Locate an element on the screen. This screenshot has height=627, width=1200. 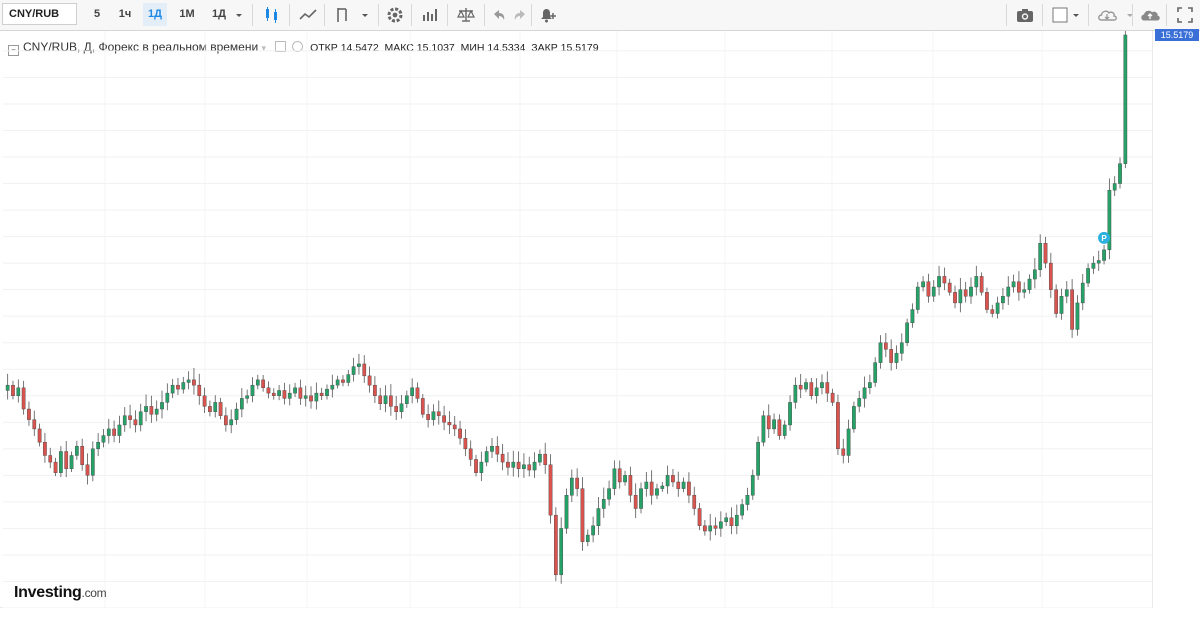
interval-1h-button: 1ч is located at coordinates (125, 14).